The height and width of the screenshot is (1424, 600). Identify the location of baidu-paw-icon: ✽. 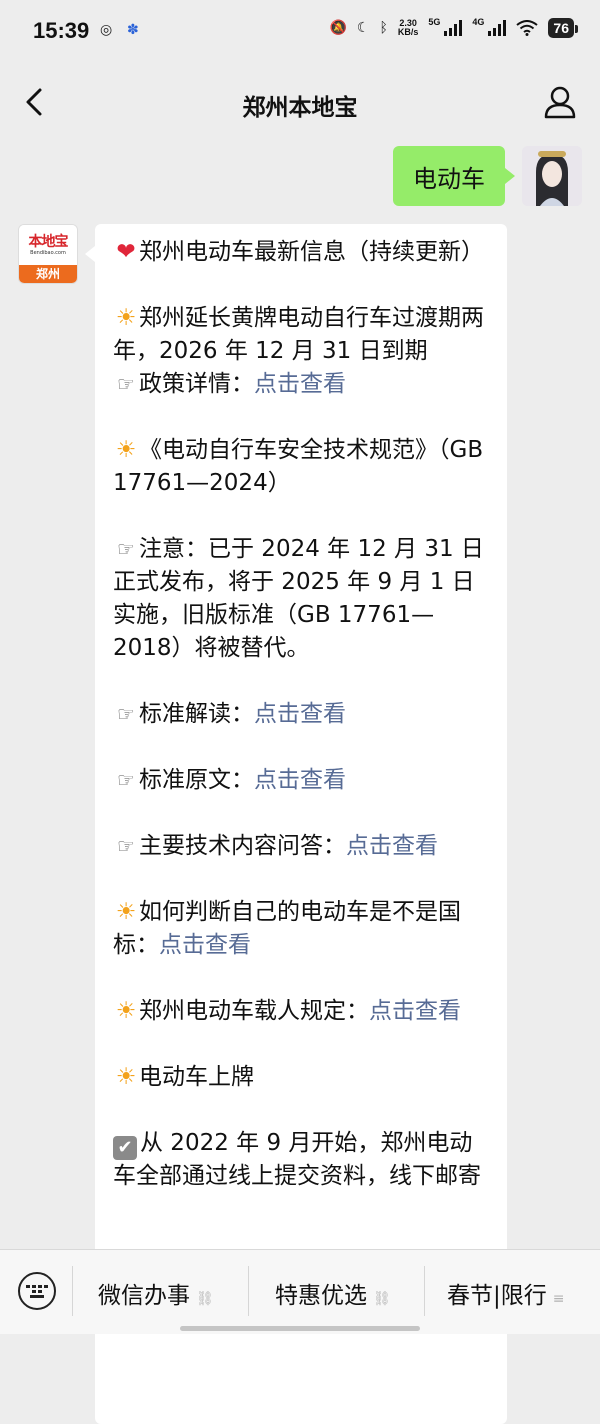
(133, 30).